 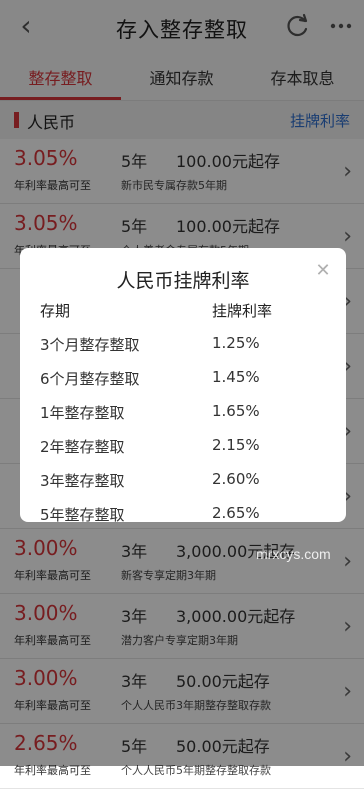 What do you see at coordinates (323, 271) in the screenshot?
I see `close-icon: ✕` at bounding box center [323, 271].